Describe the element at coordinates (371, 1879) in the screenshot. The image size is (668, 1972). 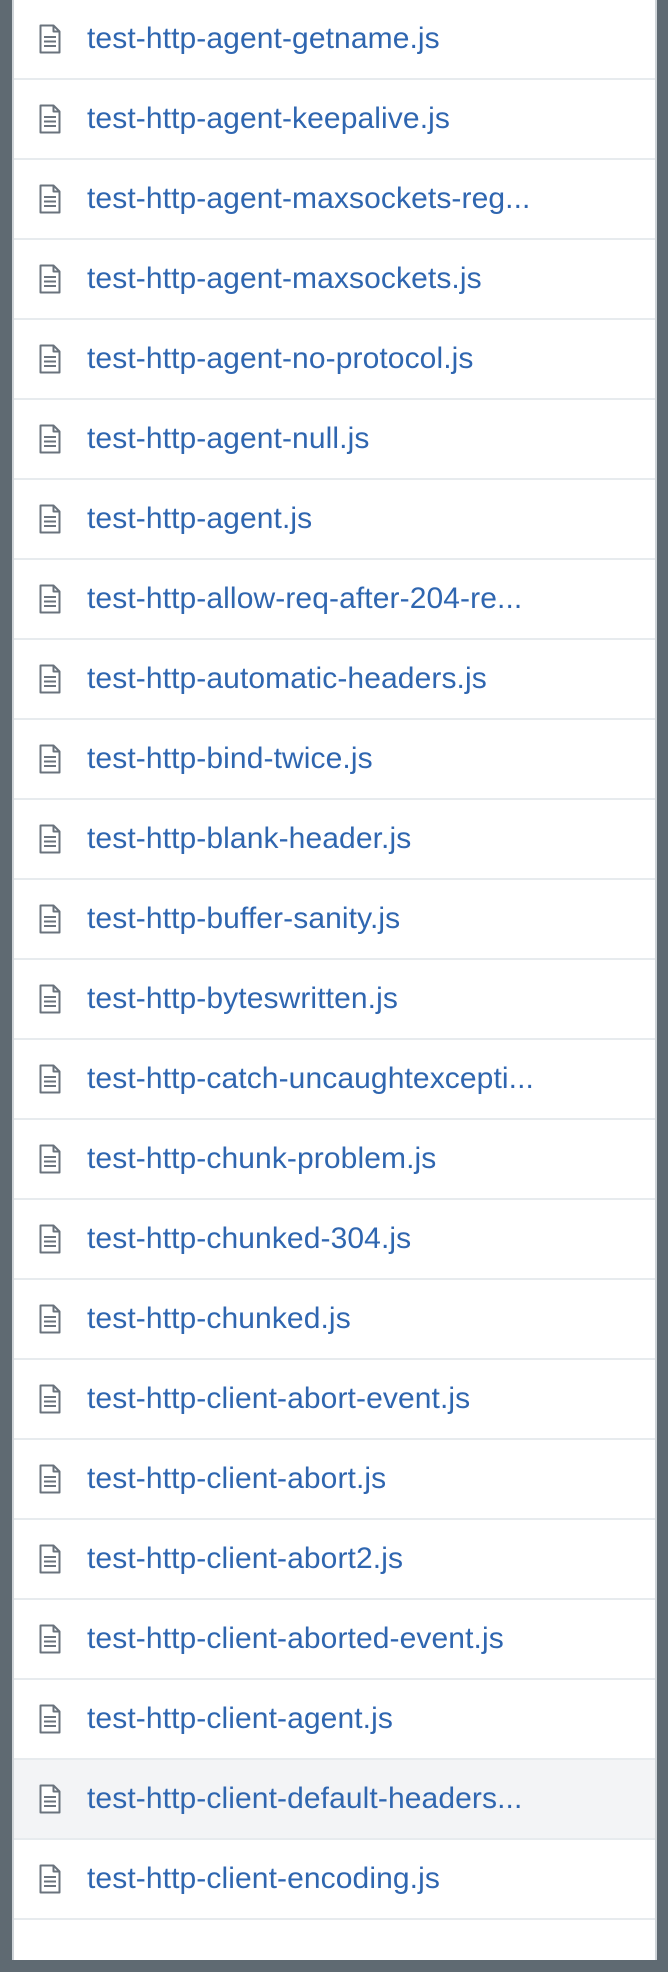
I see `file-name-link: test-http-client-encoding.js` at that location.